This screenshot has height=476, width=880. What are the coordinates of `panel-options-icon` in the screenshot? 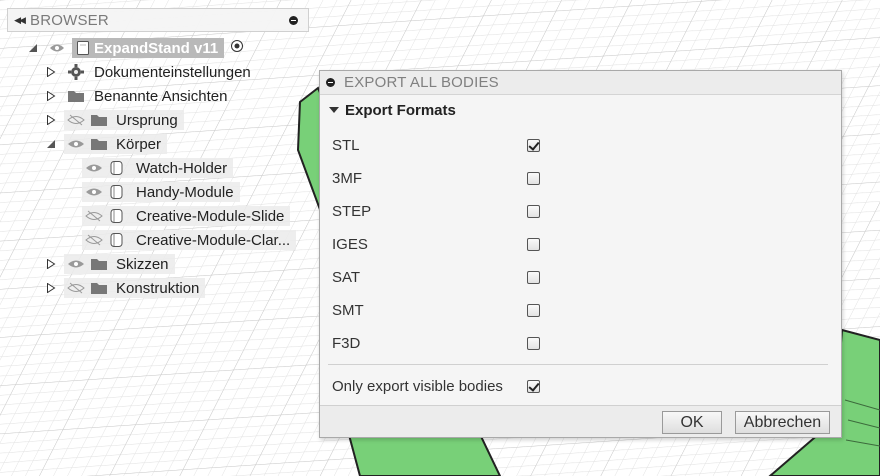 It's located at (293, 20).